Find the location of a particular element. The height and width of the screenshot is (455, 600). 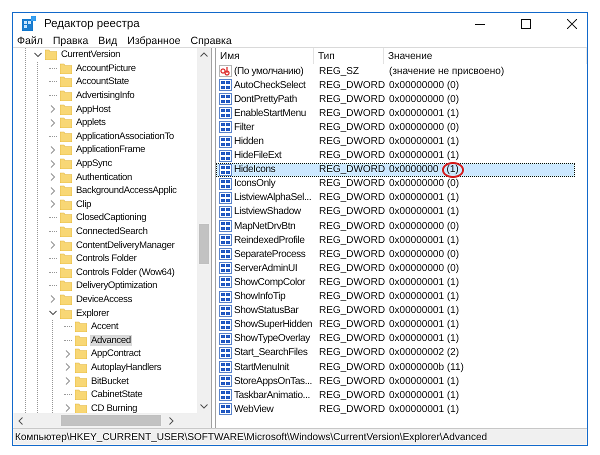

close-icon is located at coordinates (572, 23).